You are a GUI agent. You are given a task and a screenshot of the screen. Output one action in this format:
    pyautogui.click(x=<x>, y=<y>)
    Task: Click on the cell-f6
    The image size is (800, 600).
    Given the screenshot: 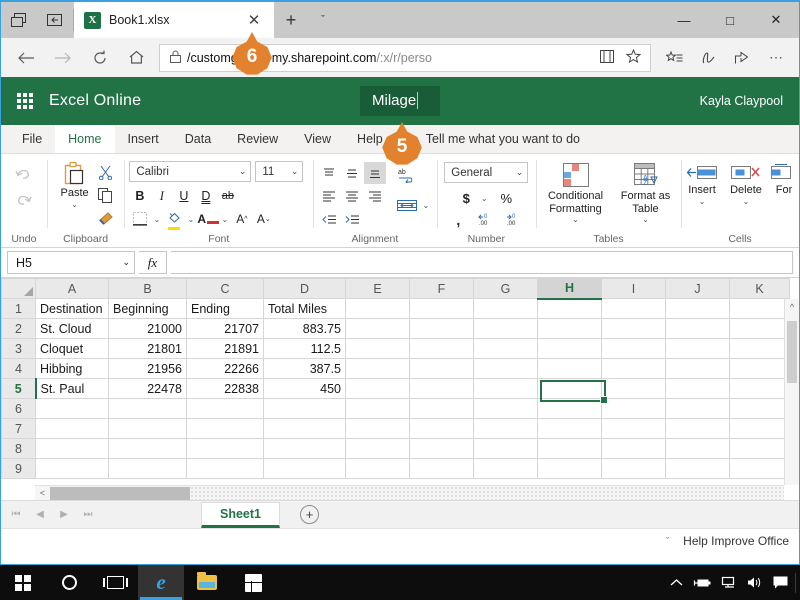 What is the action you would take?
    pyautogui.click(x=441, y=408)
    